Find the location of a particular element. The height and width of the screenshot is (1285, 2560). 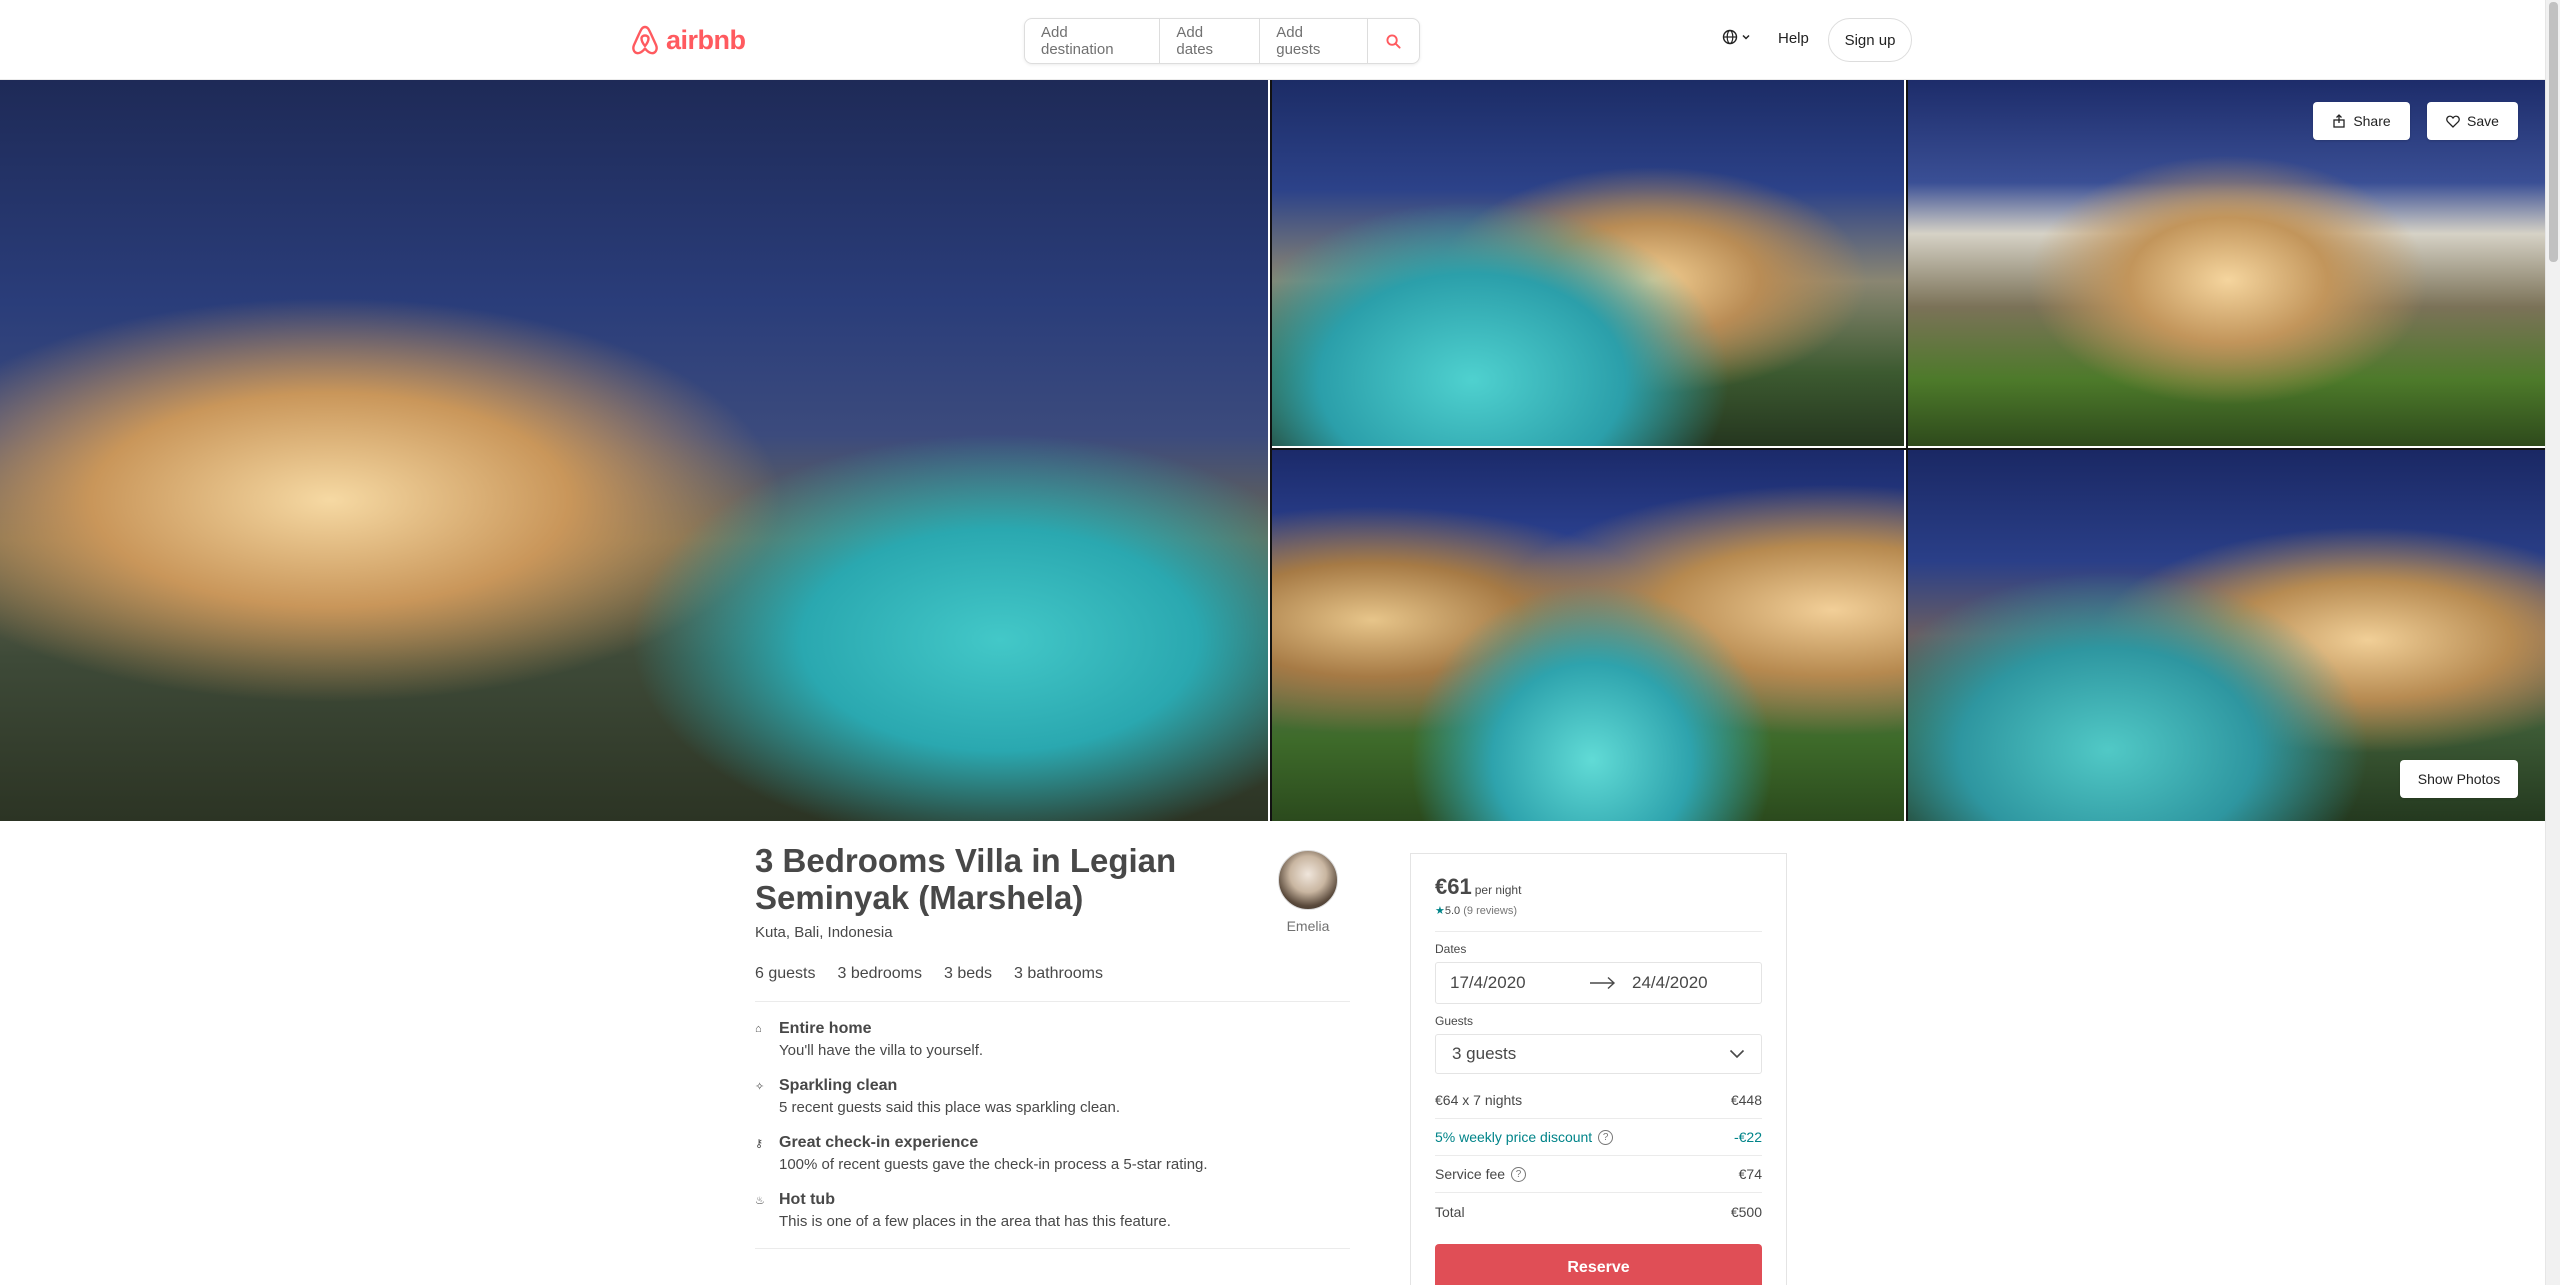

feature-title: Sparkling clean is located at coordinates (838, 1085).